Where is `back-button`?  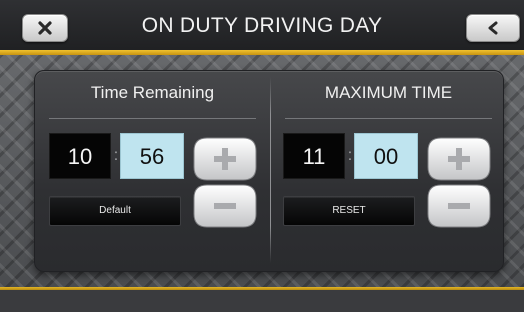 back-button is located at coordinates (493, 28).